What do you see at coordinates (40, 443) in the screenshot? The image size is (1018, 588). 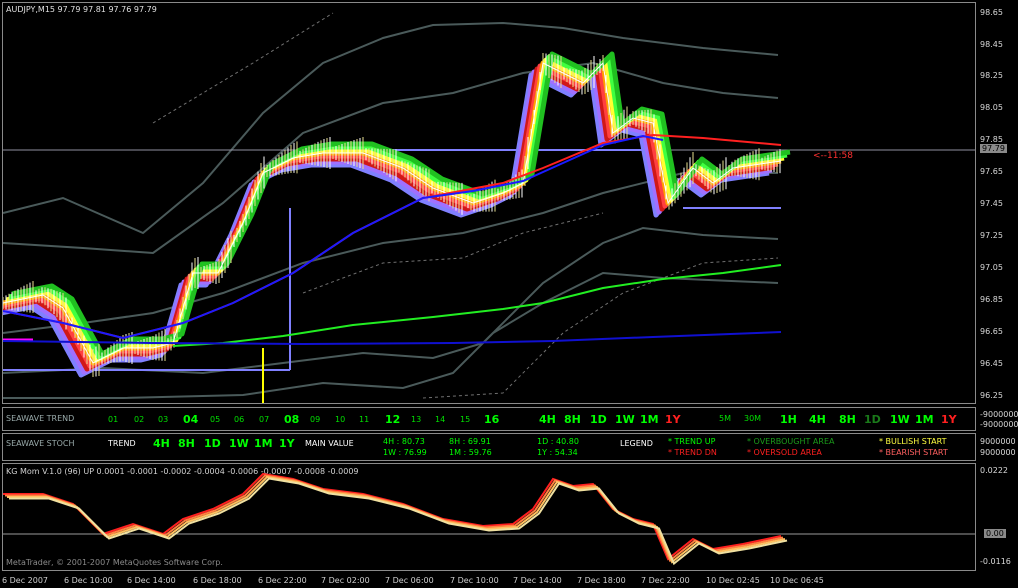 I see `stoch-panel-name: SEAWAVE STOCH` at bounding box center [40, 443].